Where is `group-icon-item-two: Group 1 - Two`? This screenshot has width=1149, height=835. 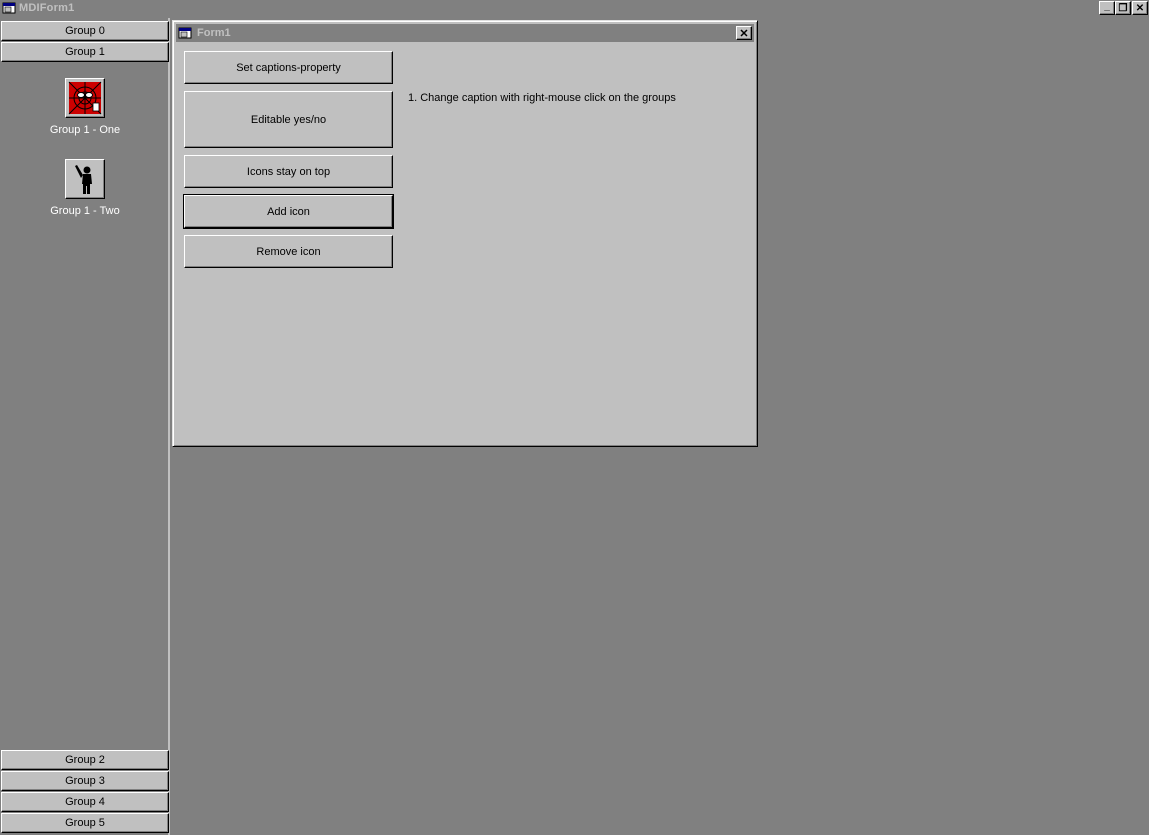
group-icon-item-two: Group 1 - Two is located at coordinates (85, 188).